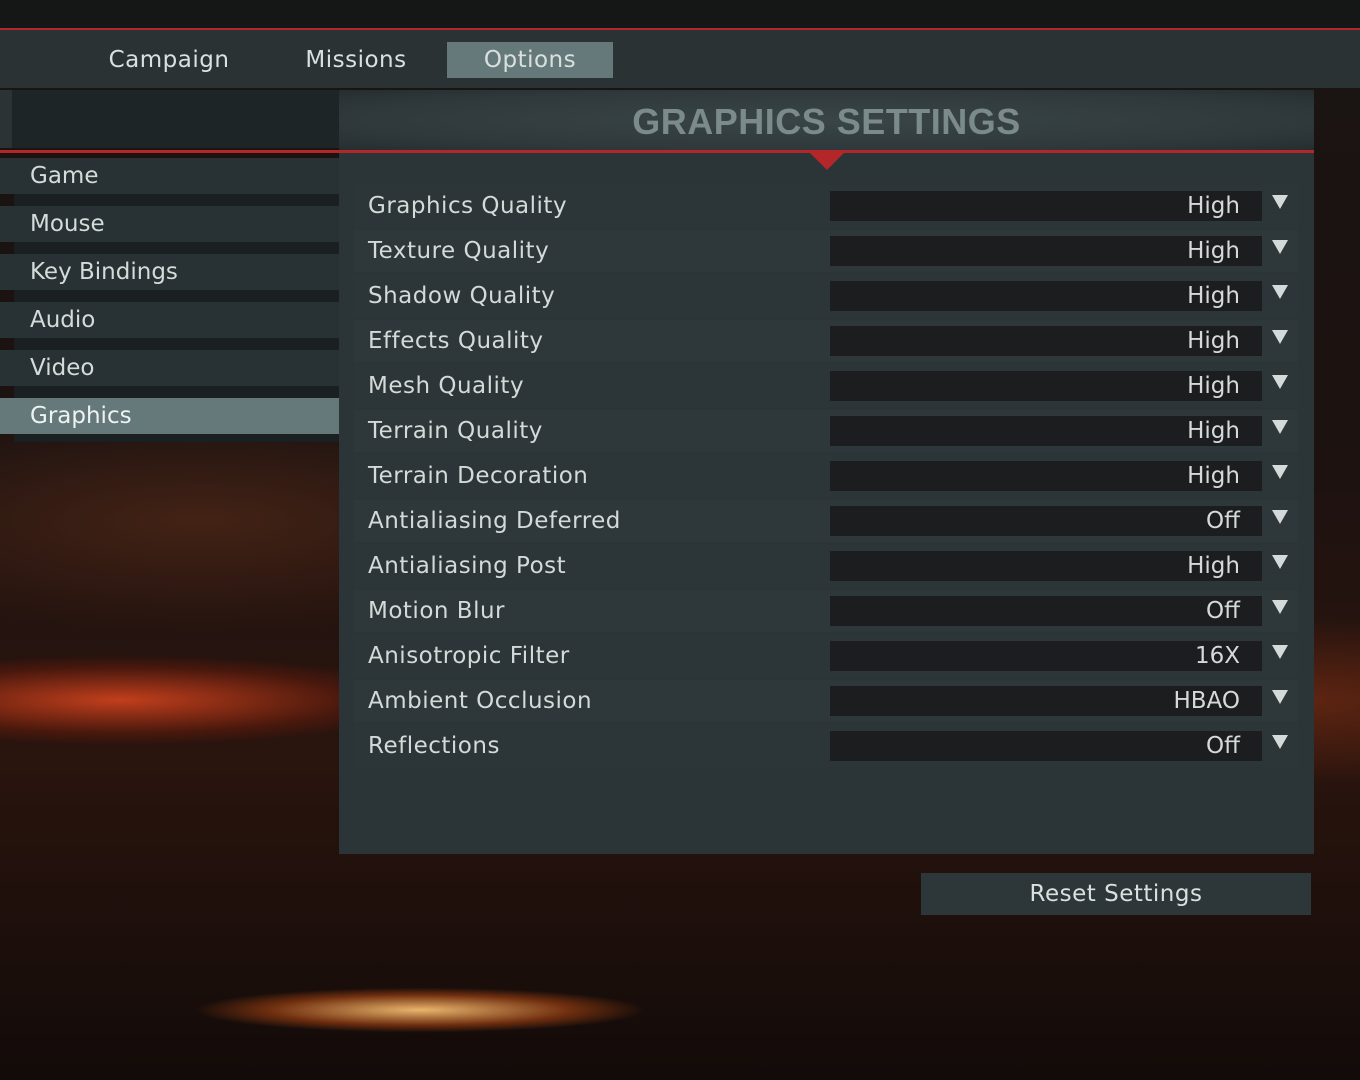 The image size is (1360, 1080). Describe the element at coordinates (169, 151) in the screenshot. I see `sidebar-divider` at that location.